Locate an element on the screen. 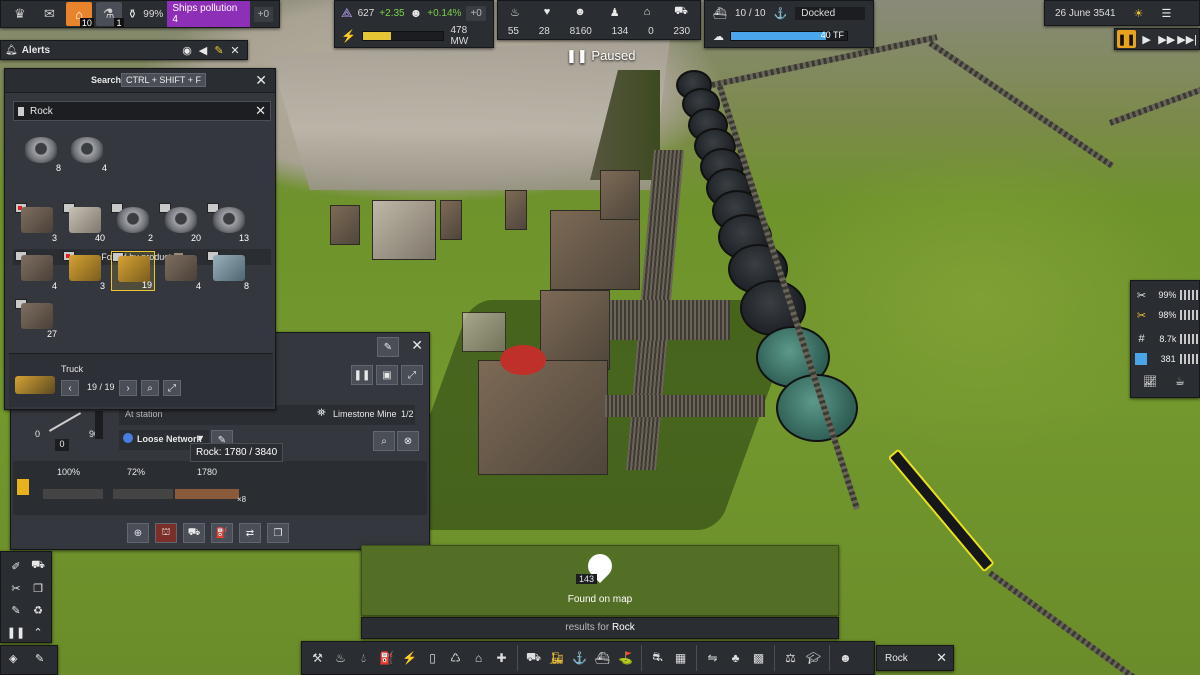 This screenshot has width=1200, height=675. train-icon: 🚂︎ is located at coordinates (556, 658).